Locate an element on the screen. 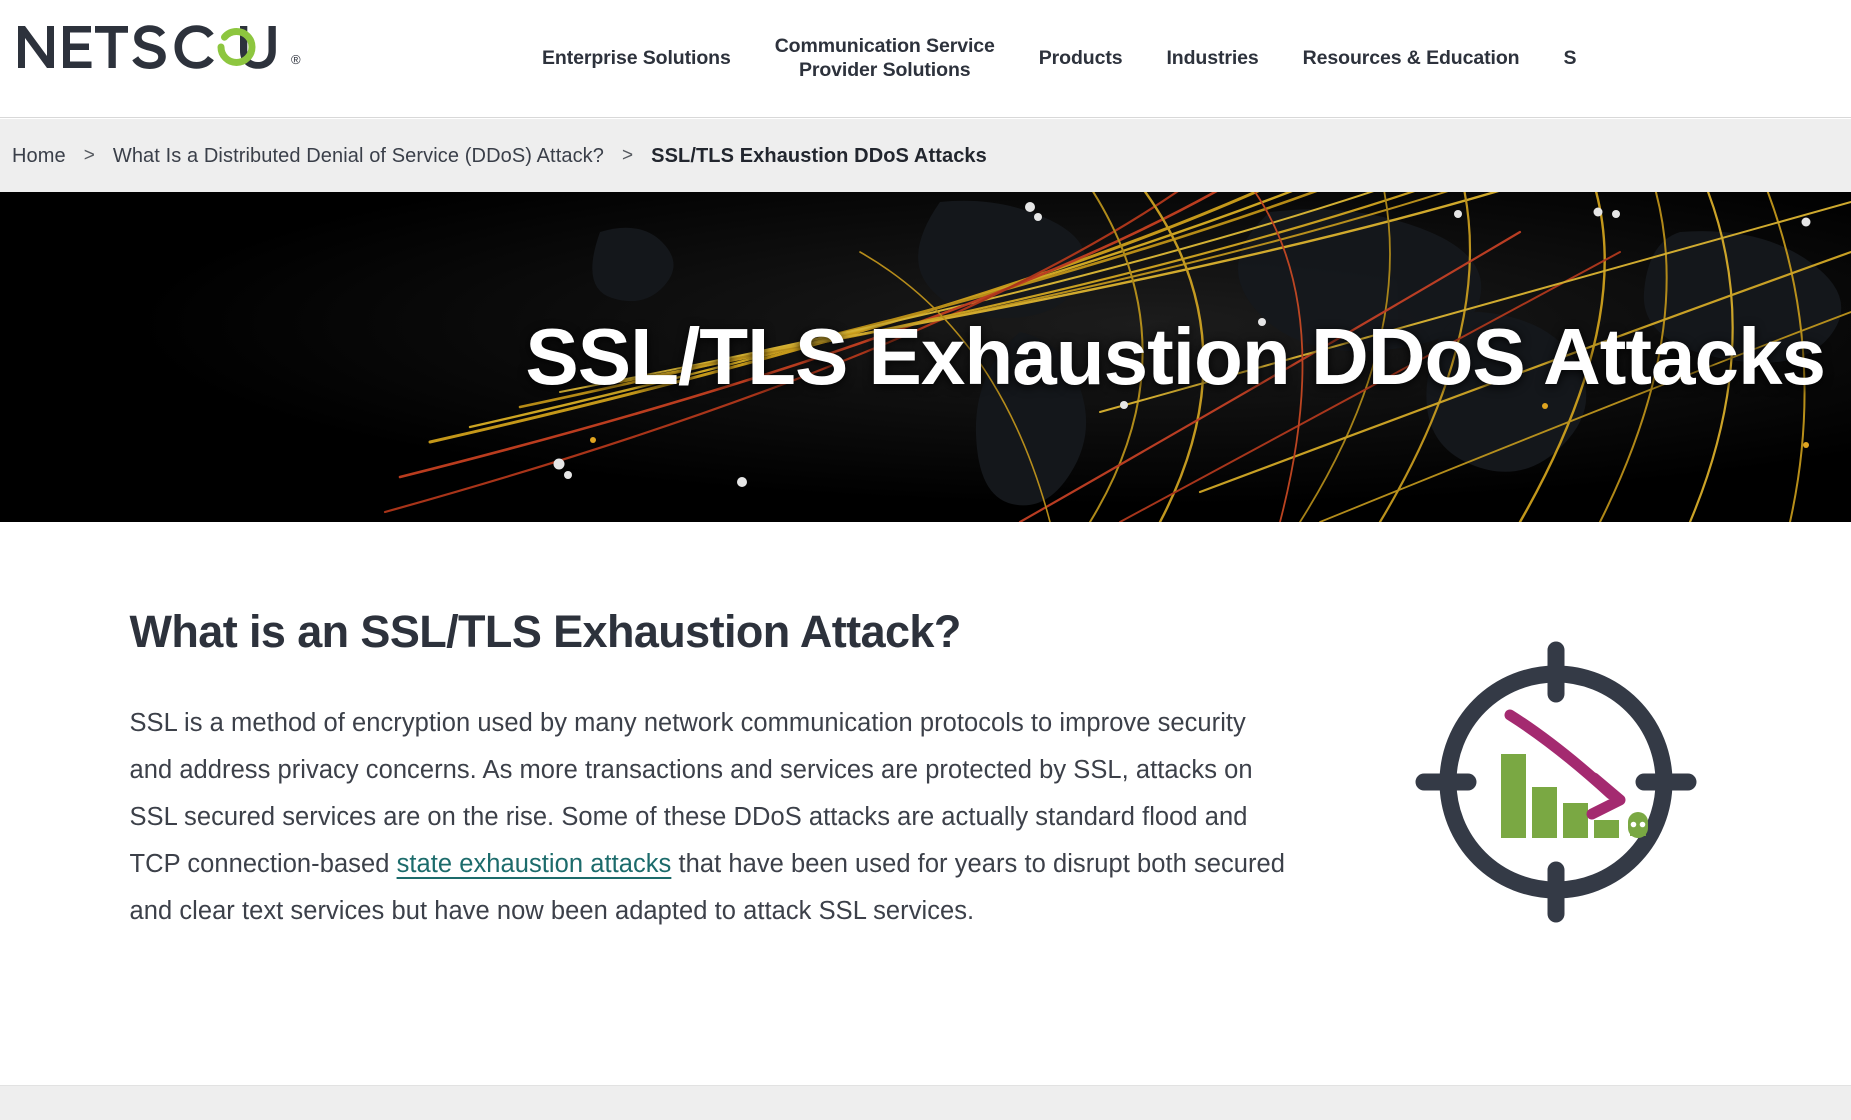 The height and width of the screenshot is (1120, 1851). netscout-logo: ® is located at coordinates (158, 47).